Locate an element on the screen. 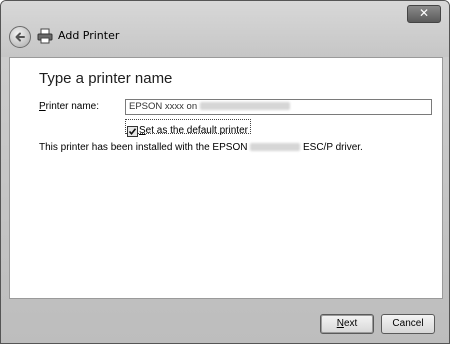 This screenshot has height=344, width=450. cancel-button: Cancel is located at coordinates (408, 324).